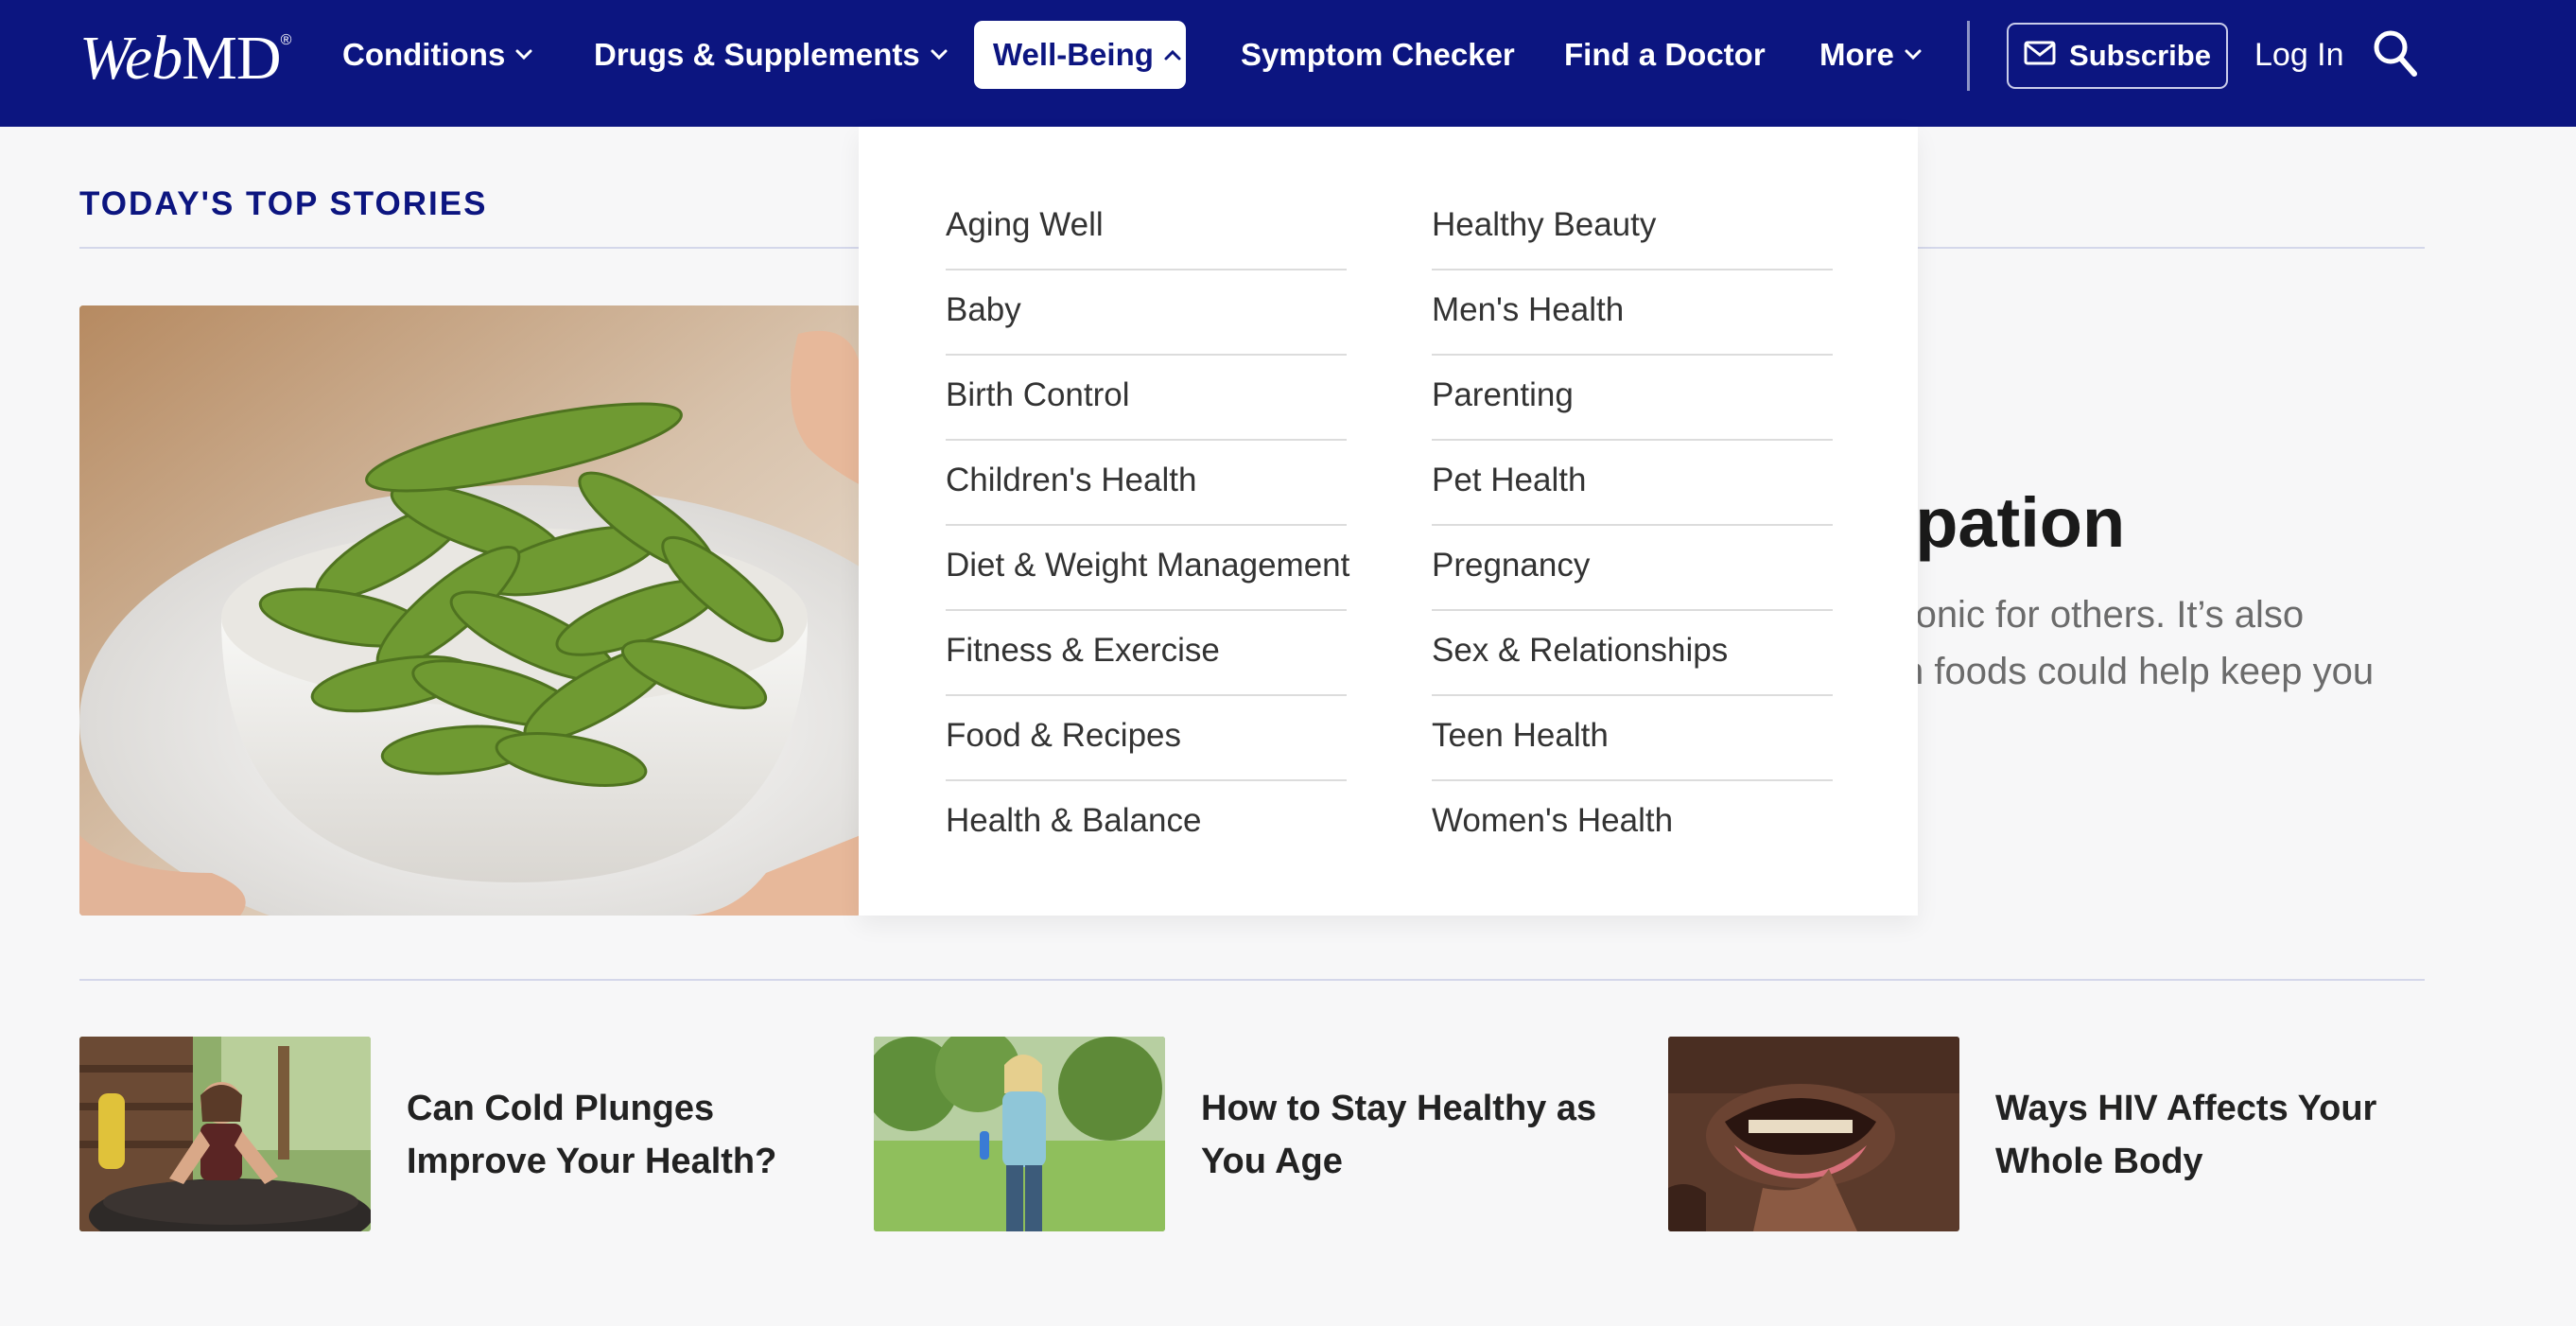  I want to click on nav-find-a-doctor-label: Find a Doctor, so click(1665, 54).